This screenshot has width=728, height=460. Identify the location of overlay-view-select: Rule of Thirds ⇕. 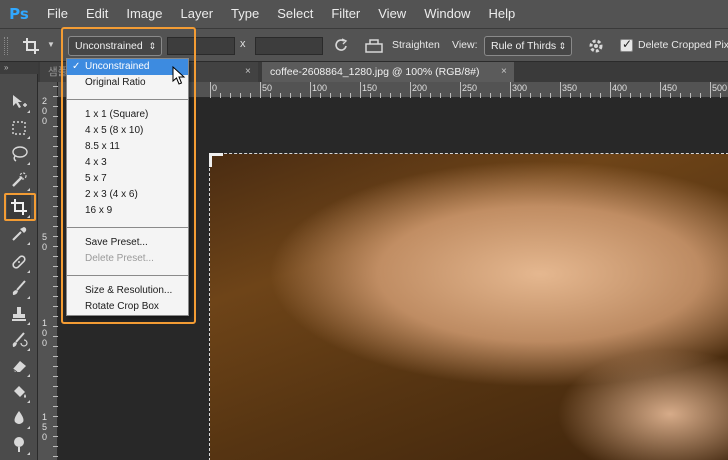
(528, 46).